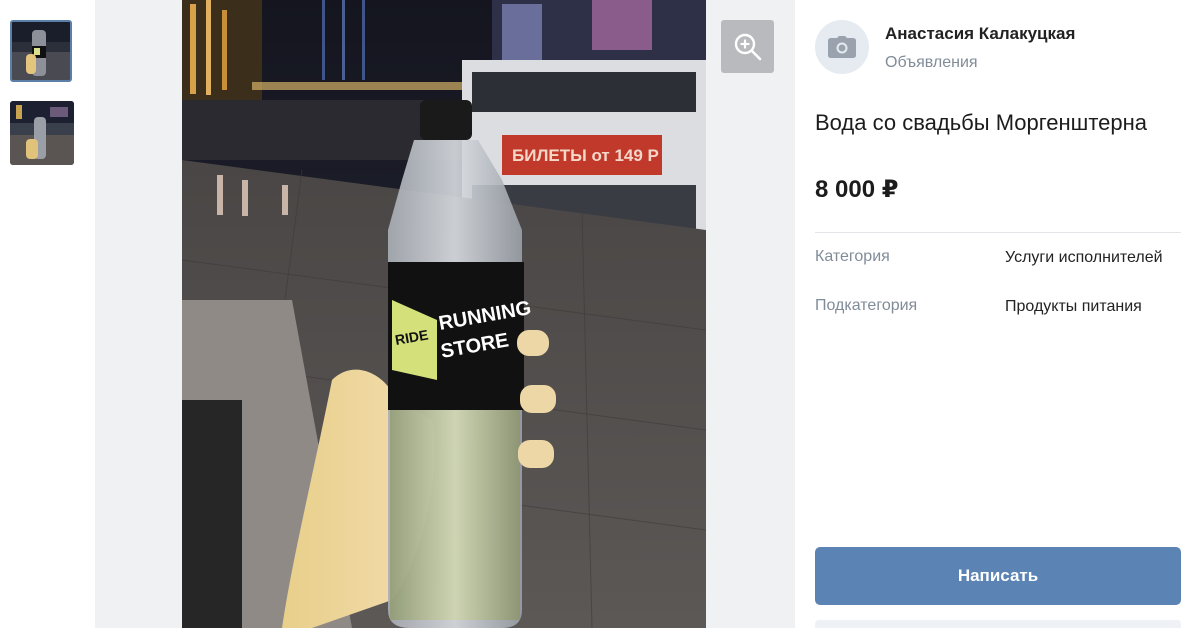 This screenshot has width=1200, height=628. I want to click on zoom-in-icon, so click(747, 46).